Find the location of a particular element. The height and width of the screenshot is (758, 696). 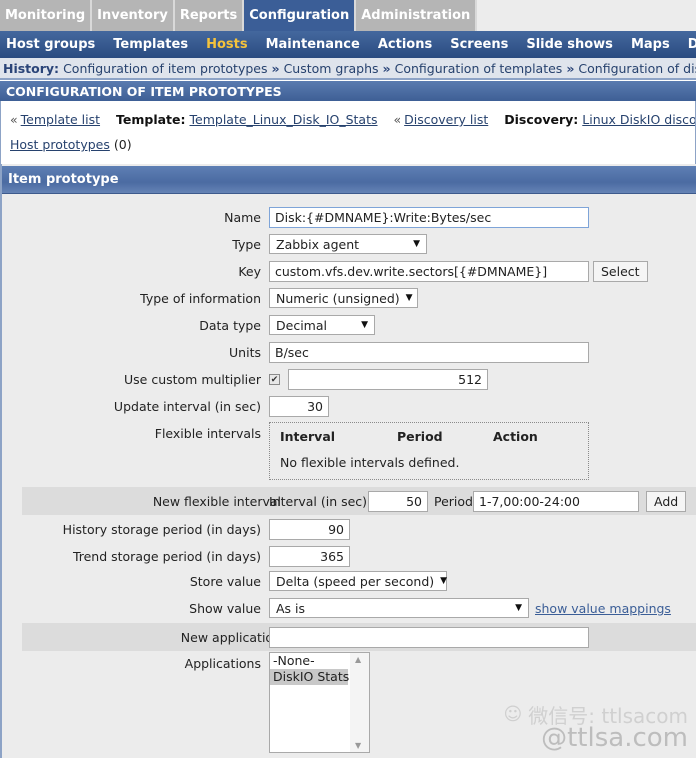

type-select: Zabbix agent ▼ is located at coordinates (348, 244).